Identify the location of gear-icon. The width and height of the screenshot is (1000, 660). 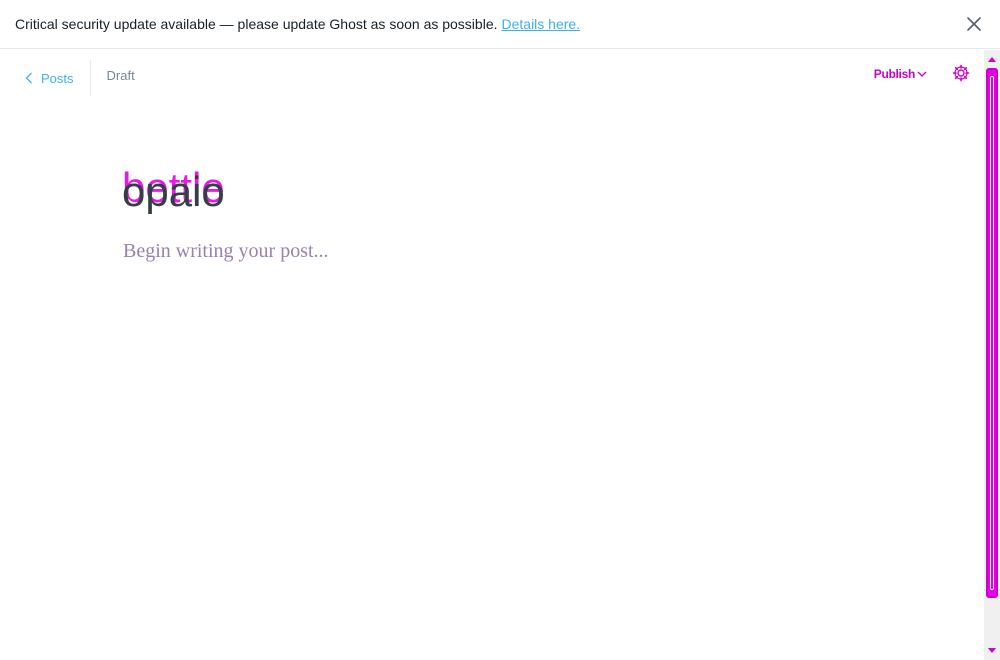
(961, 73).